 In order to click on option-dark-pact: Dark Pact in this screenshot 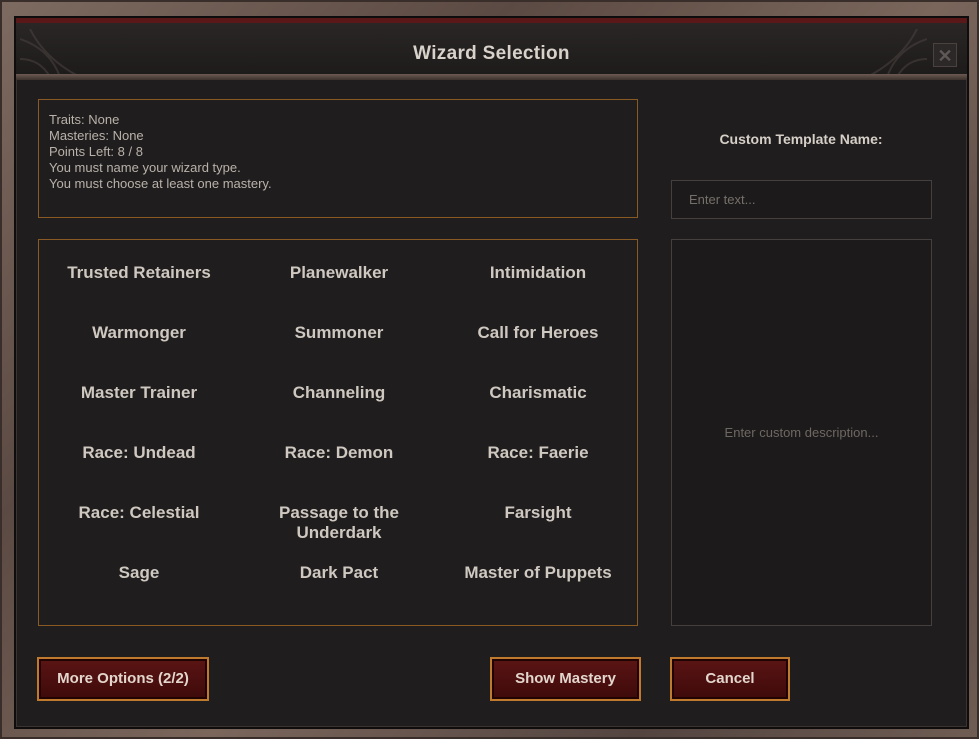, I will do `click(339, 573)`.